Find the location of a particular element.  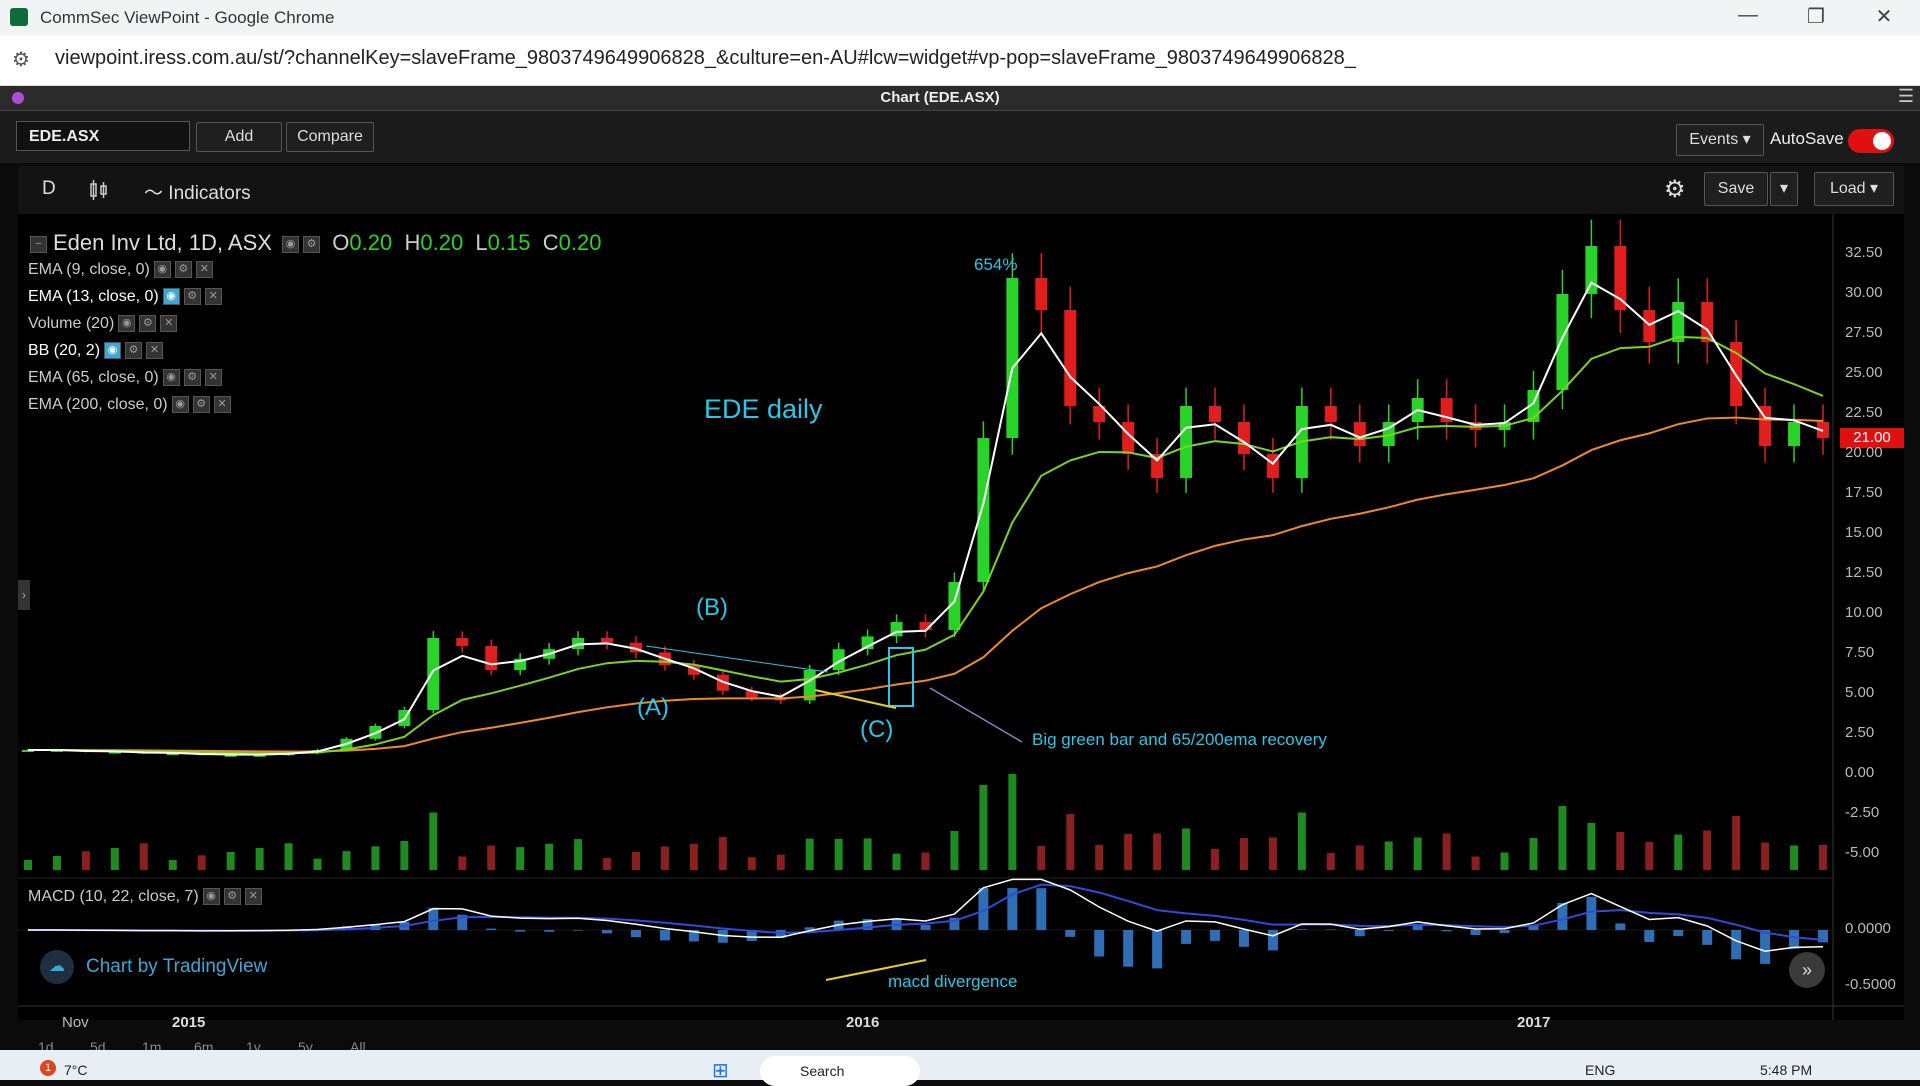

language-indicator: ENG is located at coordinates (1600, 1070).